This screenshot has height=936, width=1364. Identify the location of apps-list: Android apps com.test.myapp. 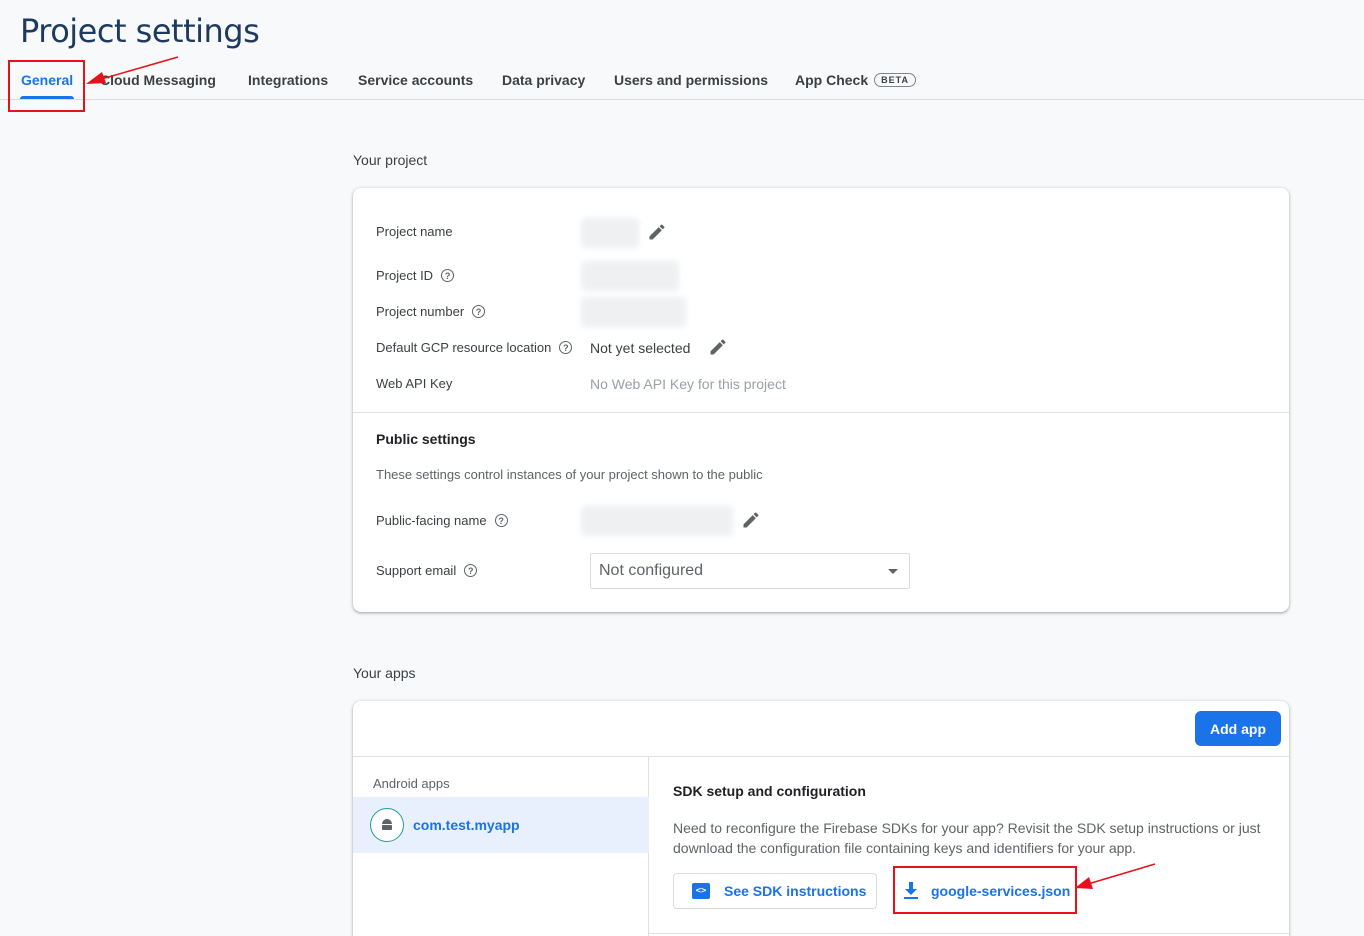
(501, 846).